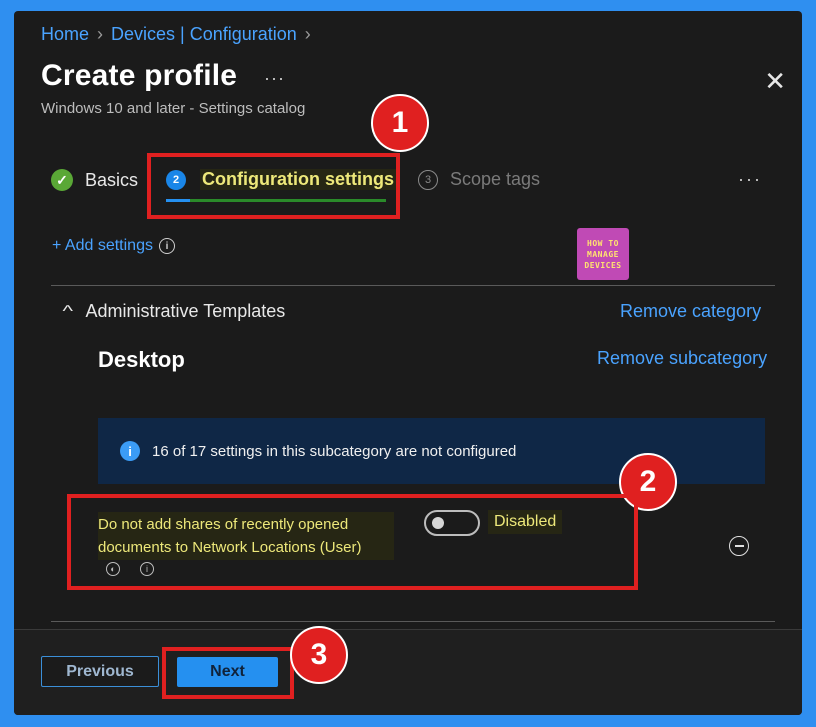 The image size is (816, 727). What do you see at coordinates (495, 179) in the screenshot?
I see `tab-scope-tags-label: Scope tags` at bounding box center [495, 179].